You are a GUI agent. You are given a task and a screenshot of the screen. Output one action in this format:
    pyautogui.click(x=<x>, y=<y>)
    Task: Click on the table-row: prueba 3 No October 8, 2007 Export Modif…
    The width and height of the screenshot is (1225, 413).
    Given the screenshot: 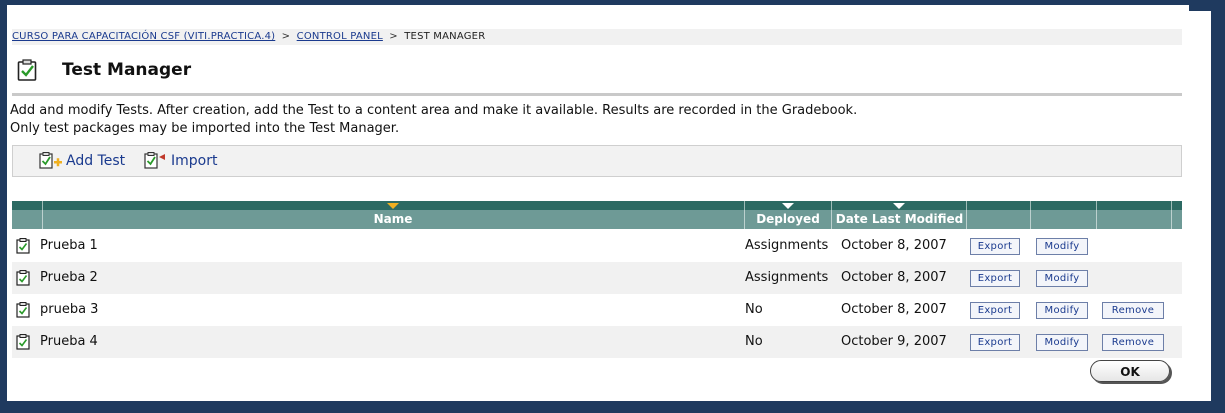 What is the action you would take?
    pyautogui.click(x=597, y=310)
    